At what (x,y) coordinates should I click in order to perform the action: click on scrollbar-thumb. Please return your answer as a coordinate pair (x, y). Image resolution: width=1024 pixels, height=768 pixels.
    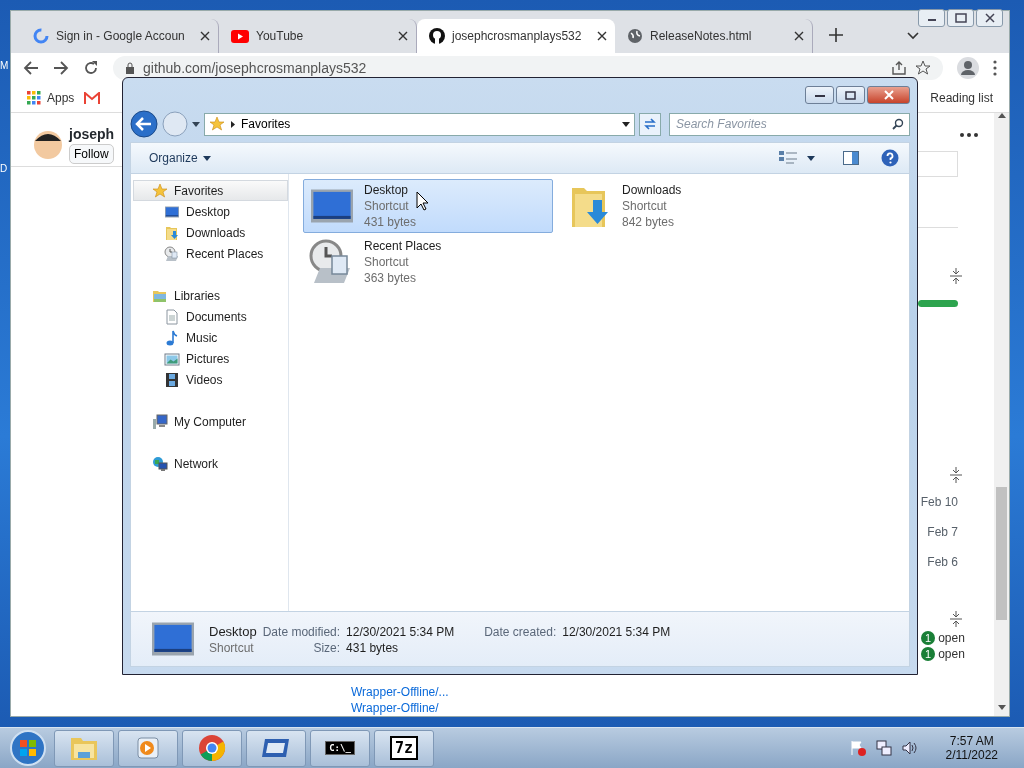
    Looking at the image, I should click on (1001, 553).